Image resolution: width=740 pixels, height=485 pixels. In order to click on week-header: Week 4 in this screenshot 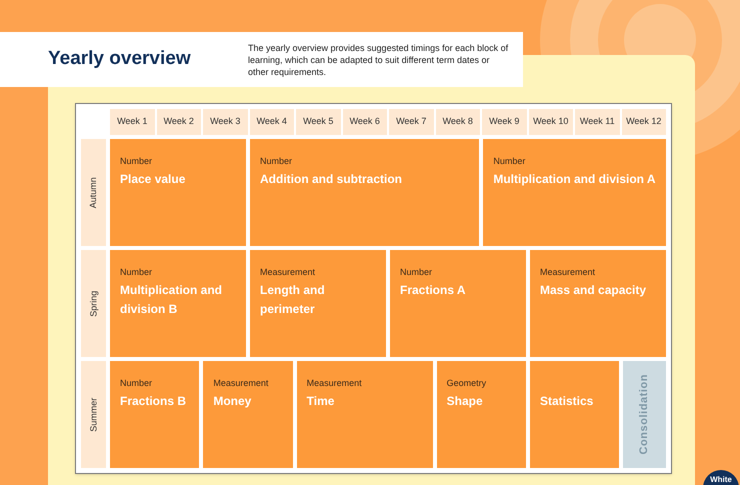, I will do `click(272, 122)`.